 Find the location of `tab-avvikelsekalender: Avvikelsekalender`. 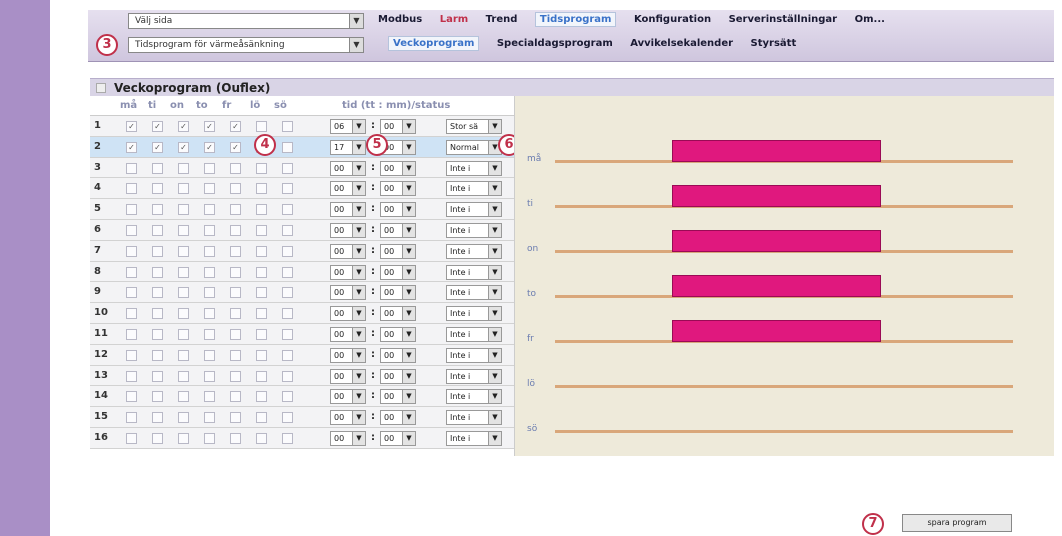

tab-avvikelsekalender: Avvikelsekalender is located at coordinates (681, 43).